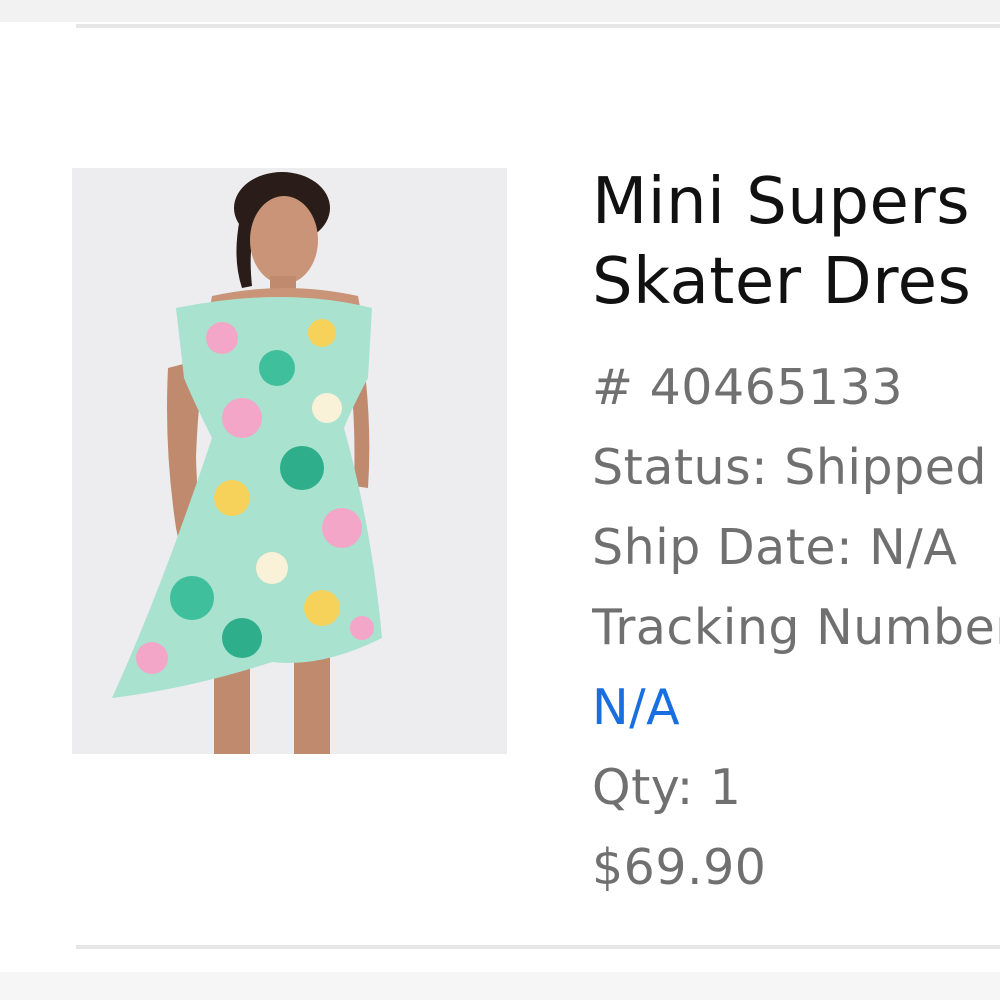 This screenshot has height=1000, width=1000. What do you see at coordinates (538, 26) in the screenshot?
I see `top-divider` at bounding box center [538, 26].